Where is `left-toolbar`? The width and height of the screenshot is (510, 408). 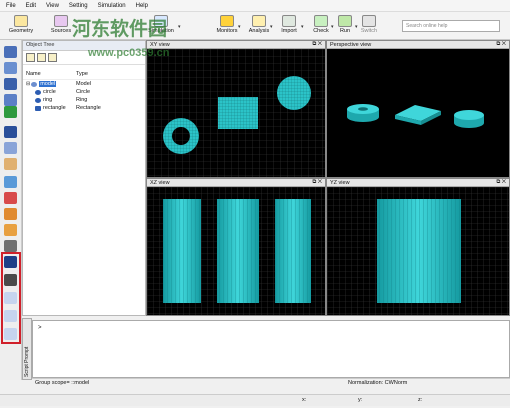
left-toolbar is located at coordinates (11, 210).